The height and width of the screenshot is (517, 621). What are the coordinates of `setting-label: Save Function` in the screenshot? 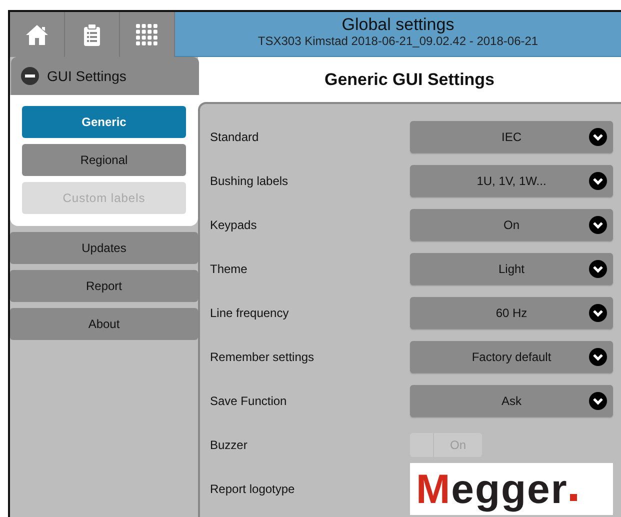 It's located at (248, 401).